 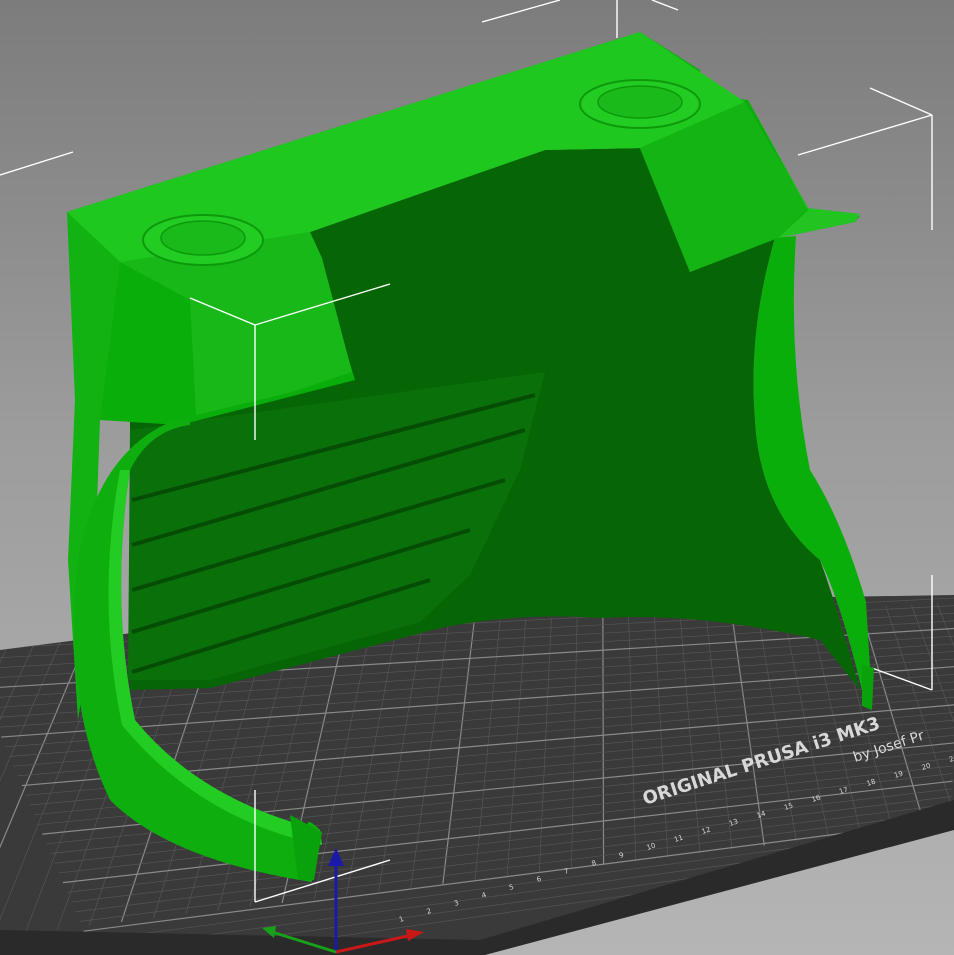 I want to click on screw-boss-right-inner, so click(x=640, y=102).